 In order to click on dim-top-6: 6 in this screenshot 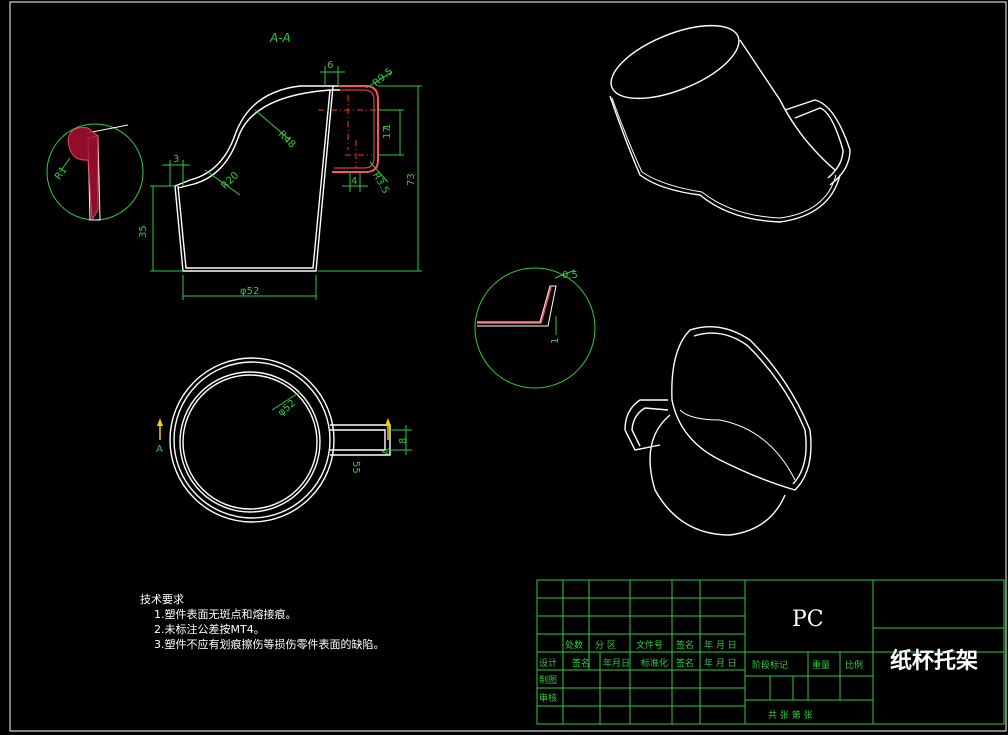, I will do `click(330, 65)`.